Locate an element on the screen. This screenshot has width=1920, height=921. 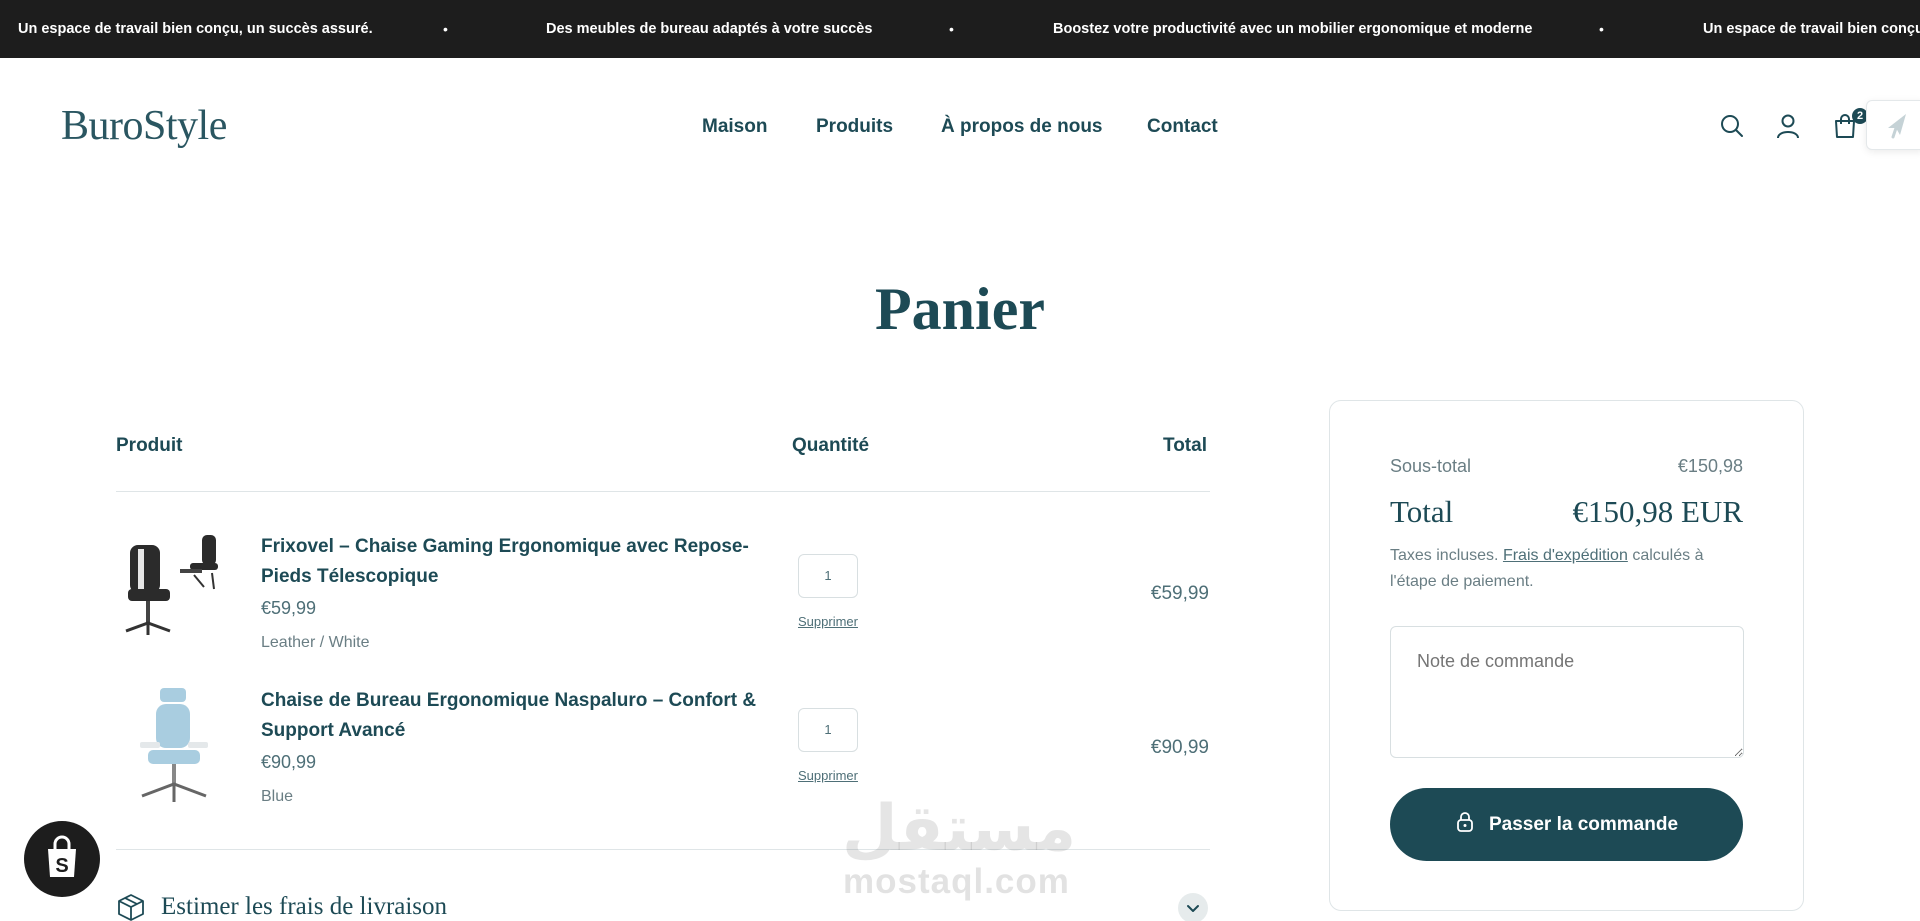
shipping-estimate-toggle: Estimer les frais de livraison is located at coordinates (304, 907).